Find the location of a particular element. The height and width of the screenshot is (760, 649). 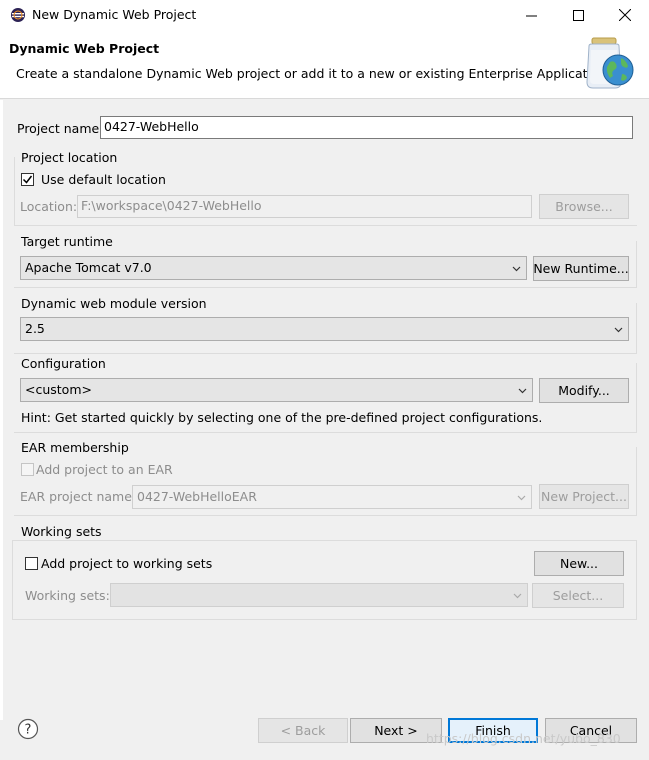

target-runtime-combo: Apache Tomcat v7.0 is located at coordinates (273, 268).